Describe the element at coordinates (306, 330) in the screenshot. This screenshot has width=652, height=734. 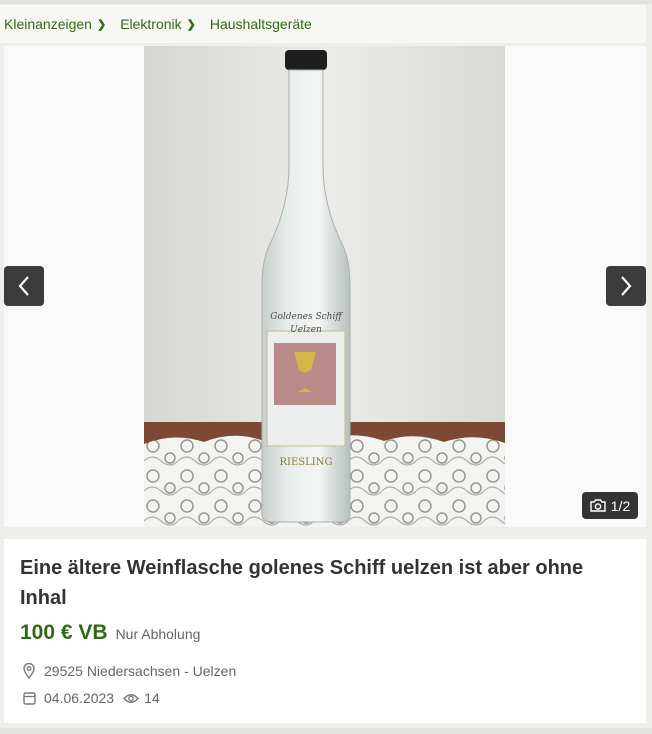
I see `bottle-city-text: Uelzen` at that location.